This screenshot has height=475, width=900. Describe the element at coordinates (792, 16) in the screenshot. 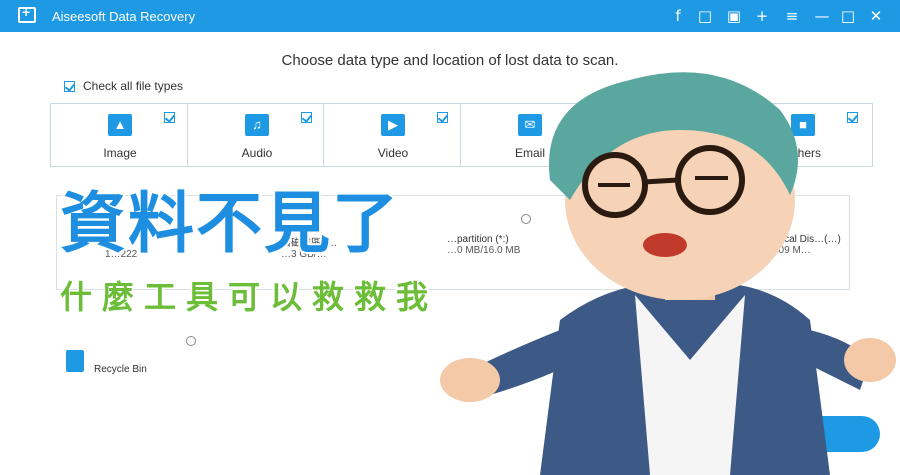

I see `menu-icon: ≡` at that location.